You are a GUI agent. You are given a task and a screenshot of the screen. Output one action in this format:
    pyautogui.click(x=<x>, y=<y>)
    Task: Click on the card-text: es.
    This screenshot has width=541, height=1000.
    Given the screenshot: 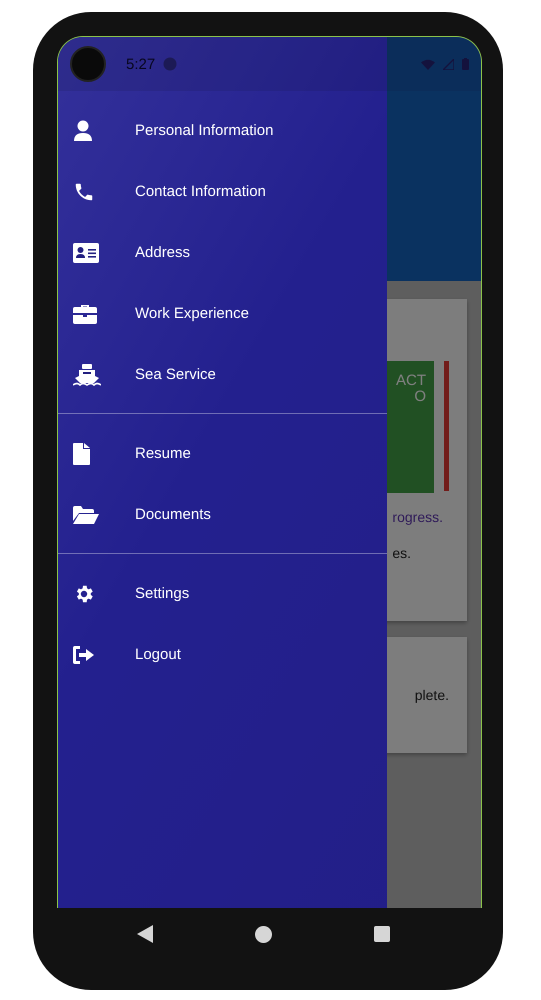 What is the action you would take?
    pyautogui.click(x=401, y=553)
    